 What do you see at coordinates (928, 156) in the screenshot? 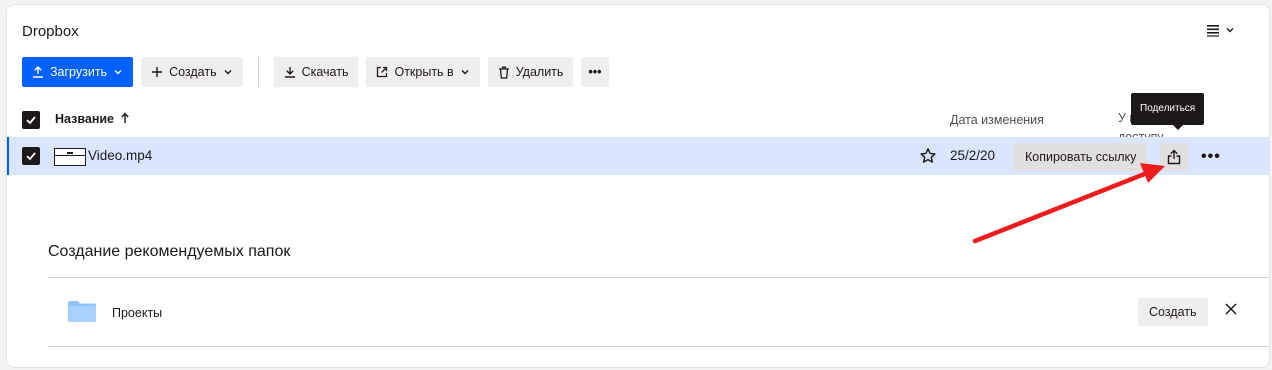
I see `star-icon` at bounding box center [928, 156].